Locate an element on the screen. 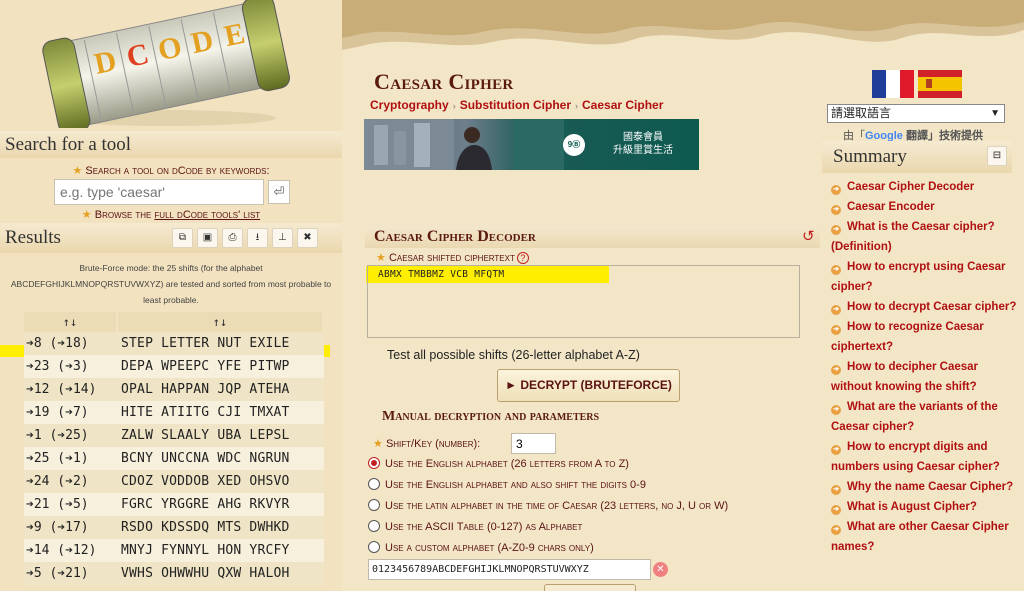 Image resolution: width=1024 pixels, height=591 pixels. summary-item: ➔ How to encrypt using Caesar cipher? is located at coordinates (924, 277).